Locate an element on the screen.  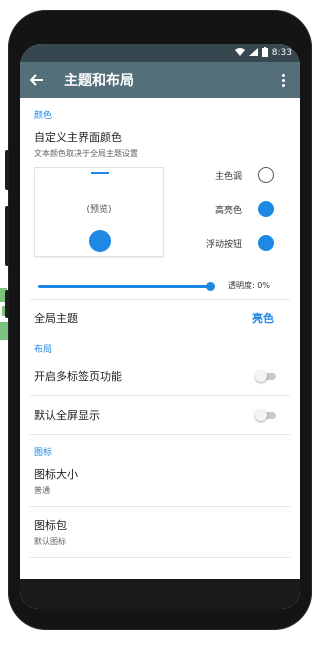
back-arrow-icon is located at coordinates (37, 80).